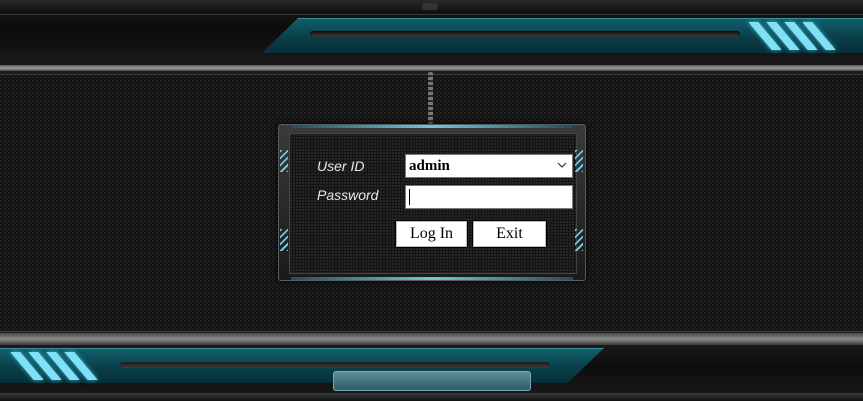 This screenshot has height=401, width=863. I want to click on exit-button: Exit, so click(509, 234).